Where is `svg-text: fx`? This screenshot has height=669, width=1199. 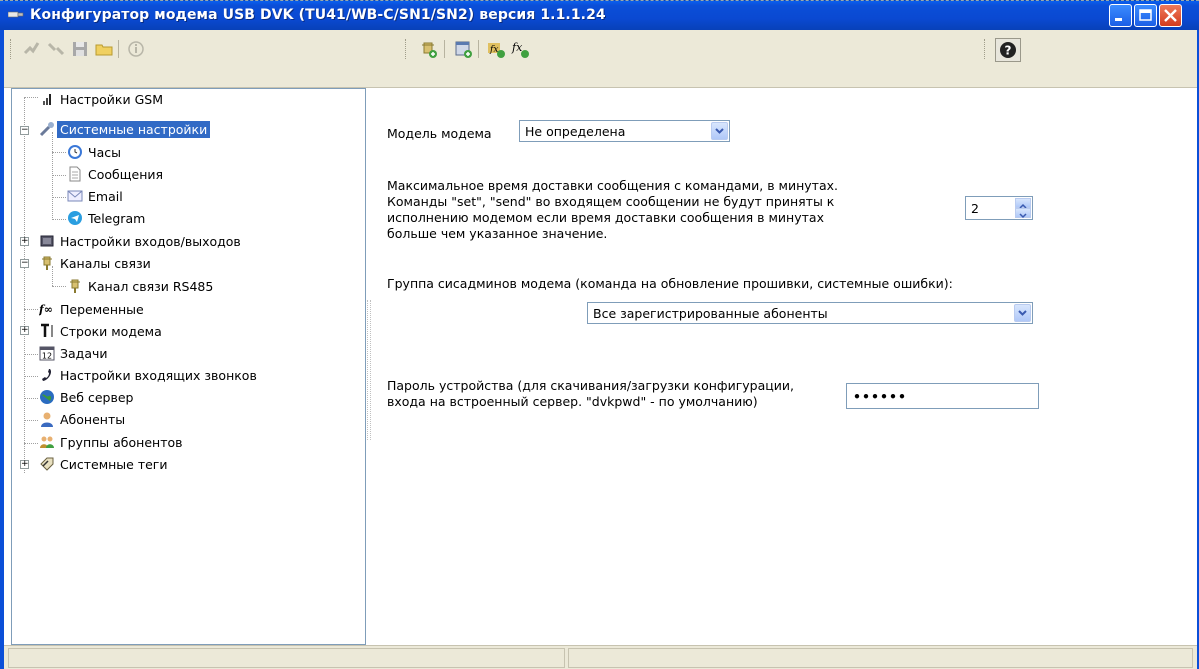
svg-text: fx is located at coordinates (493, 50).